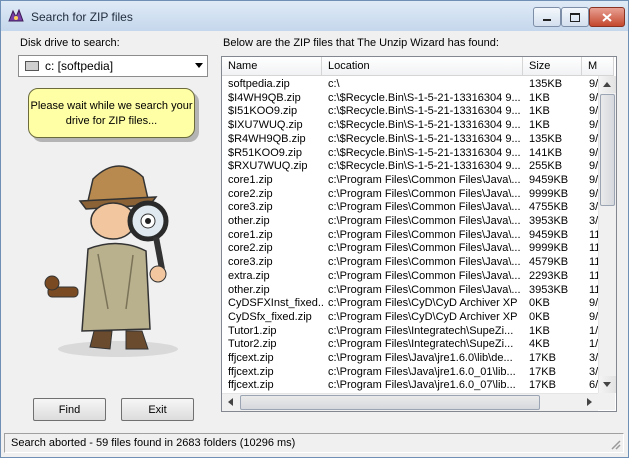  I want to click on cell-name: $R4WH9QB.zip, so click(267, 138).